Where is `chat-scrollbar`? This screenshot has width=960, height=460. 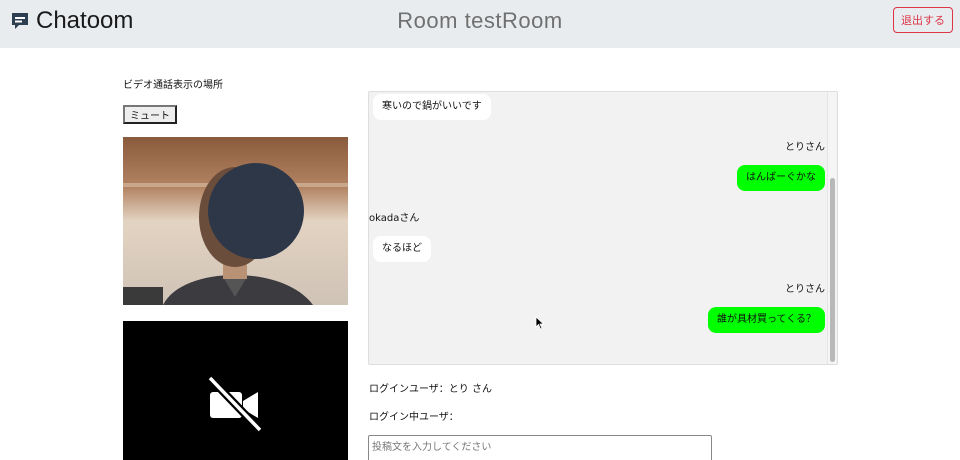
chat-scrollbar is located at coordinates (831, 228).